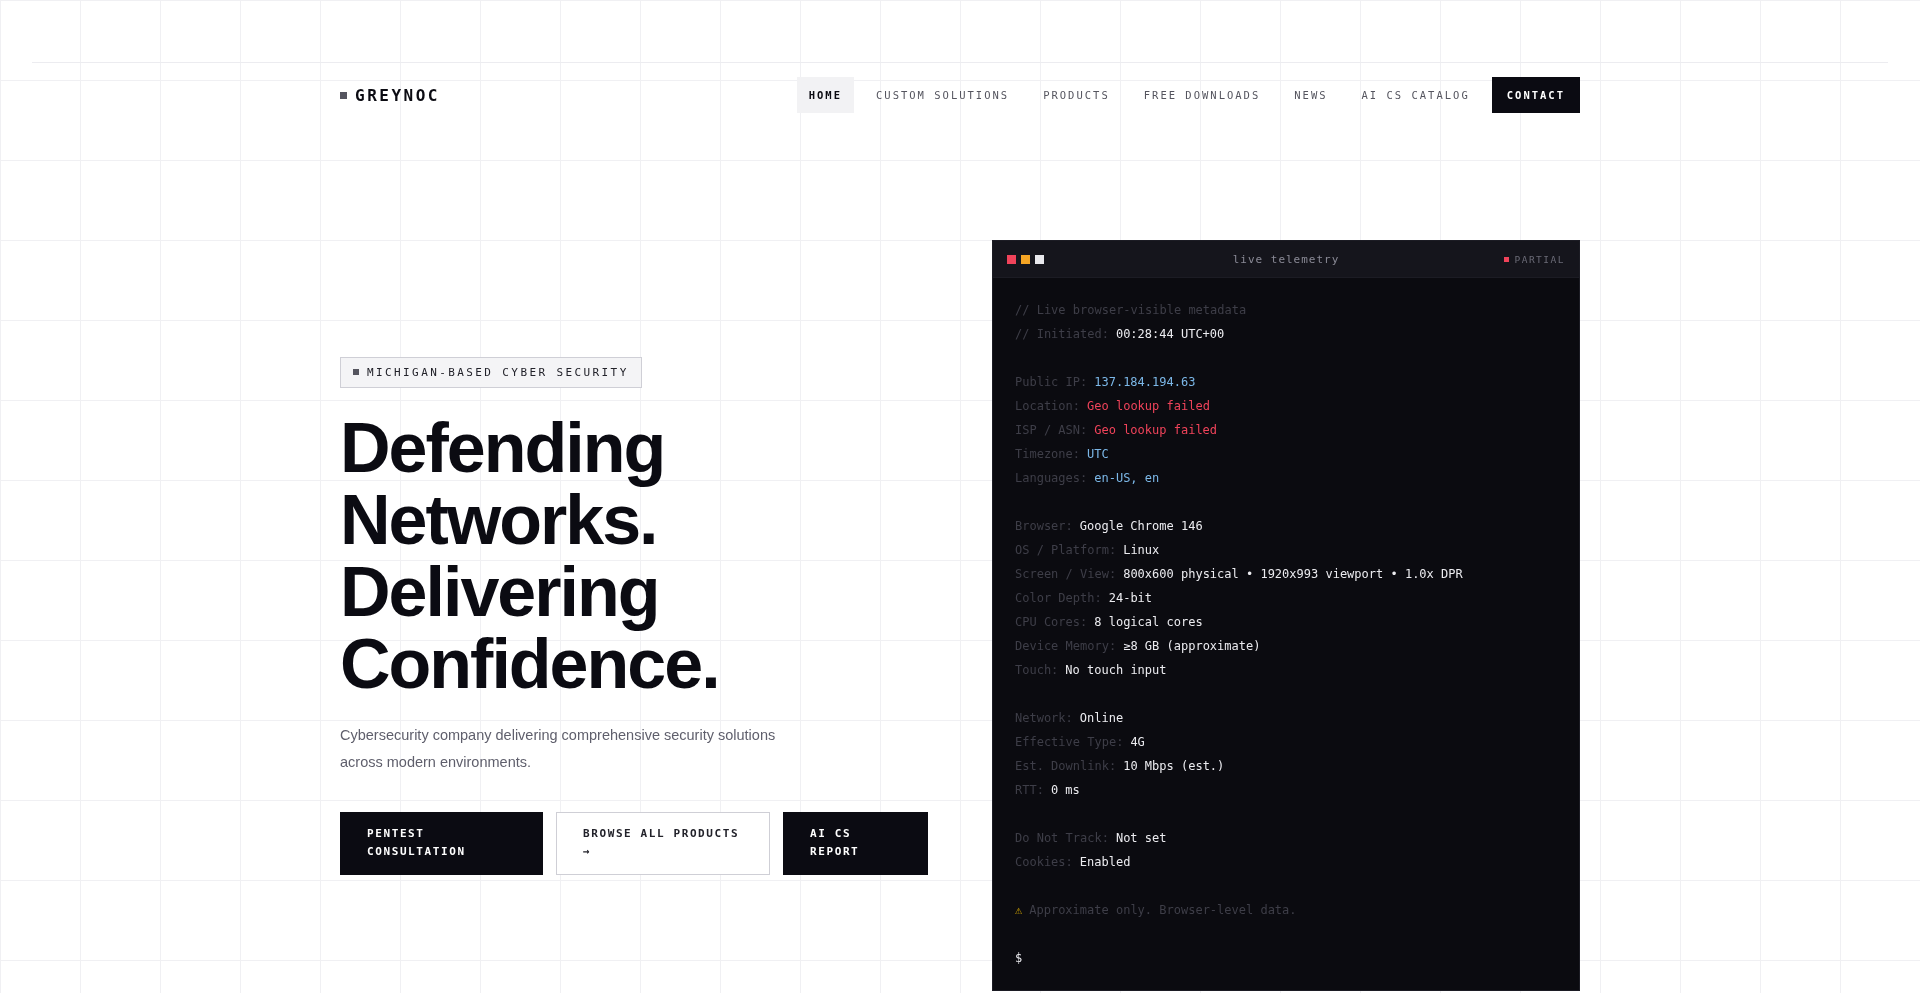  I want to click on telemetry-value: 800x600 physical • 1920x993 viewport • 1.0x DPR, so click(1293, 574).